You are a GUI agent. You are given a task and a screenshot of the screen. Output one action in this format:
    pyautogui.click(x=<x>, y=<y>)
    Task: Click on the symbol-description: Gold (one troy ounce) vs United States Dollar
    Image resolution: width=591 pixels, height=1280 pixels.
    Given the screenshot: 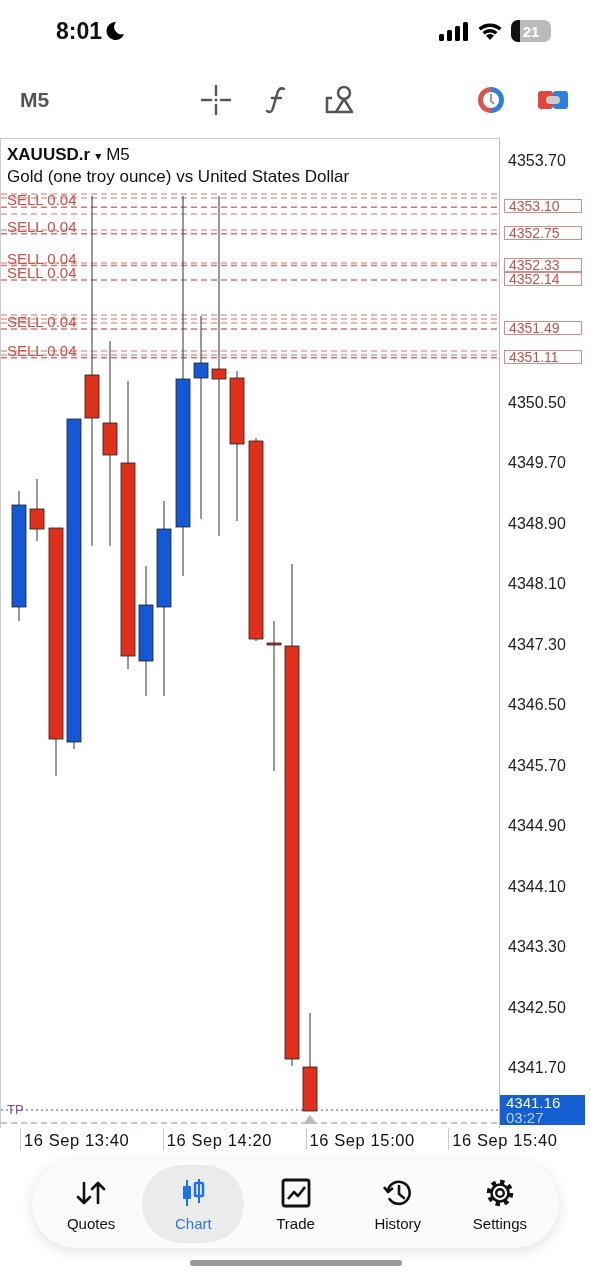 What is the action you would take?
    pyautogui.click(x=178, y=177)
    